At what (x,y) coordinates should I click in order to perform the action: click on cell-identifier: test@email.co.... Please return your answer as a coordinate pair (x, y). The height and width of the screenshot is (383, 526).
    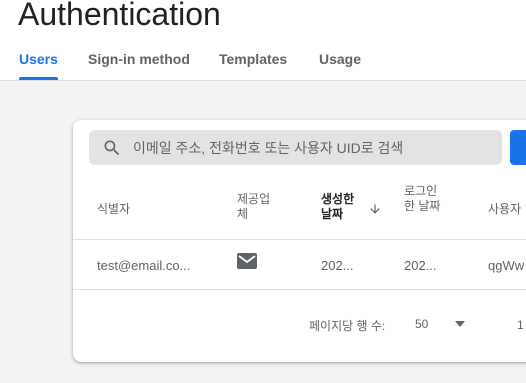
    Looking at the image, I should click on (144, 265).